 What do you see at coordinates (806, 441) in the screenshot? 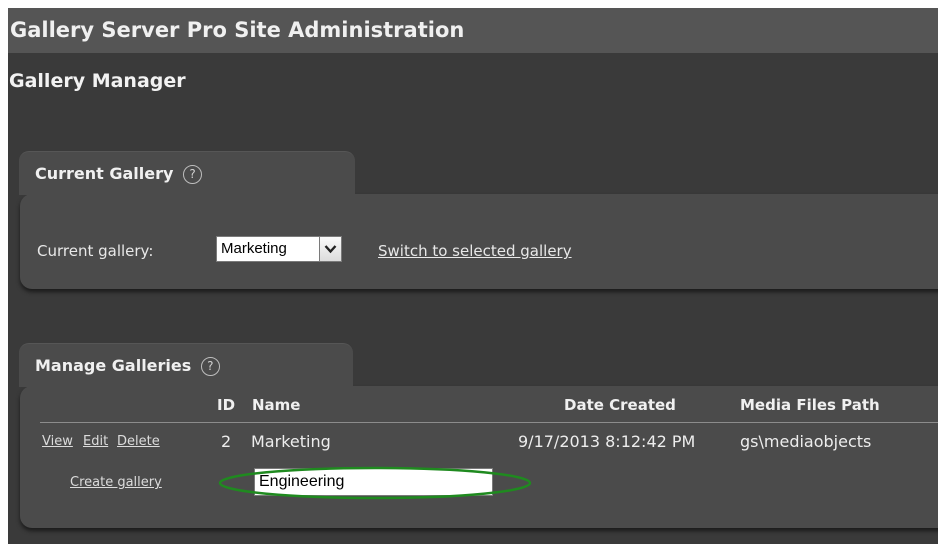
I see `gallery-path-cell: gs\mediaobjects` at bounding box center [806, 441].